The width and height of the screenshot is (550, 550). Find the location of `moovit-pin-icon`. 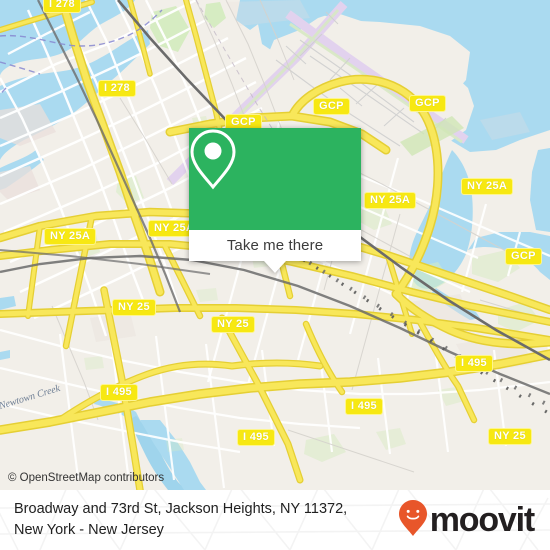

moovit-pin-icon is located at coordinates (413, 520).